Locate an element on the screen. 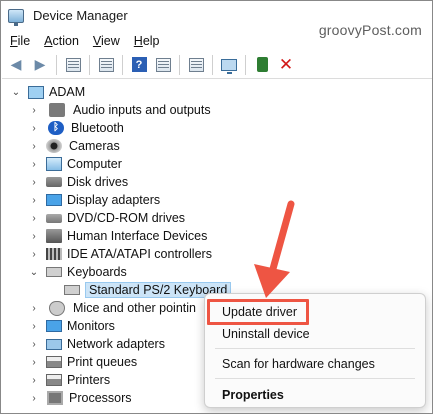 The height and width of the screenshot is (414, 433). ide-icon is located at coordinates (54, 254).